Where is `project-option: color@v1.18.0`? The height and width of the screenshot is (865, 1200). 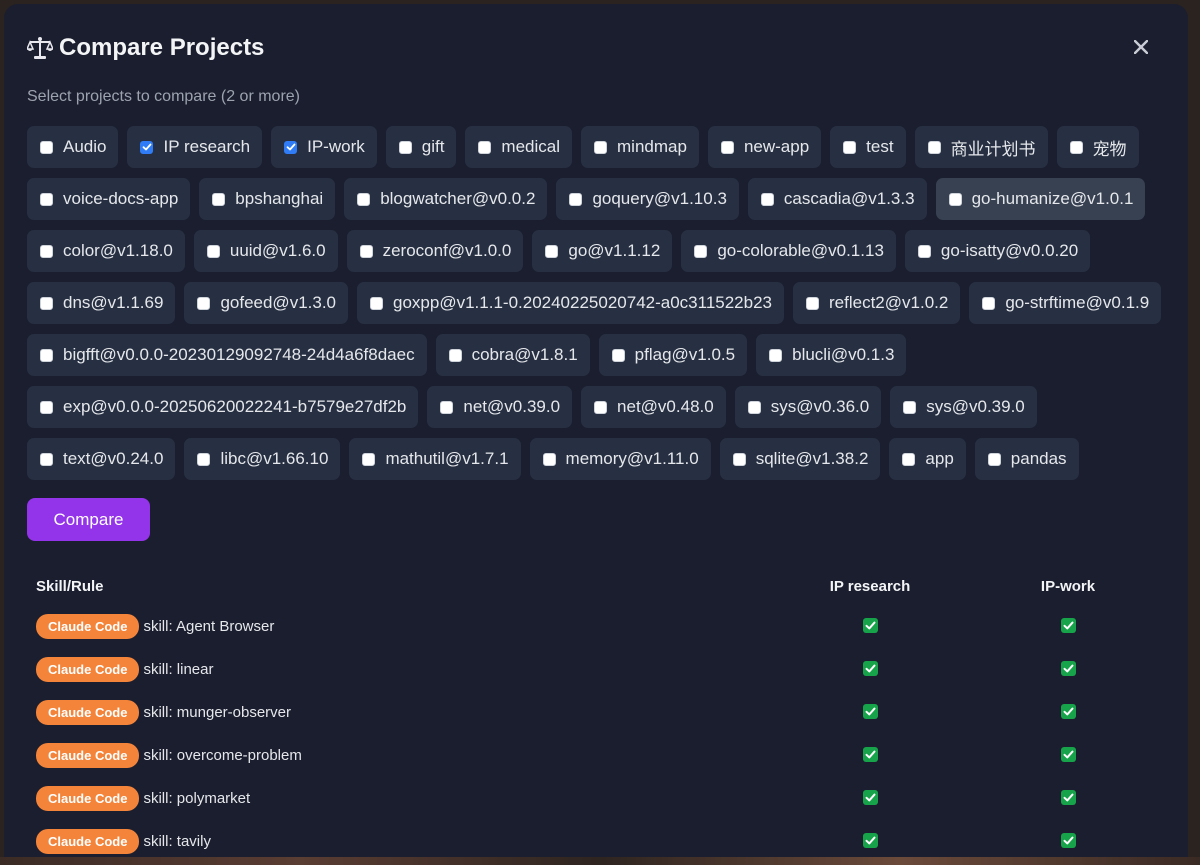
project-option: color@v1.18.0 is located at coordinates (106, 251).